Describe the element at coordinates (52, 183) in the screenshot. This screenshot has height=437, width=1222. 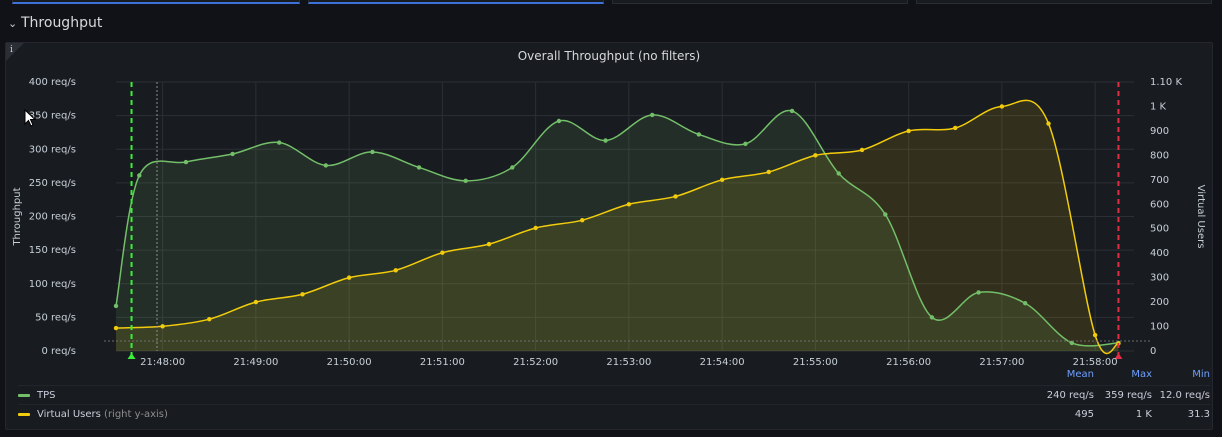
I see `y-left-tick-label: 250 req/s` at that location.